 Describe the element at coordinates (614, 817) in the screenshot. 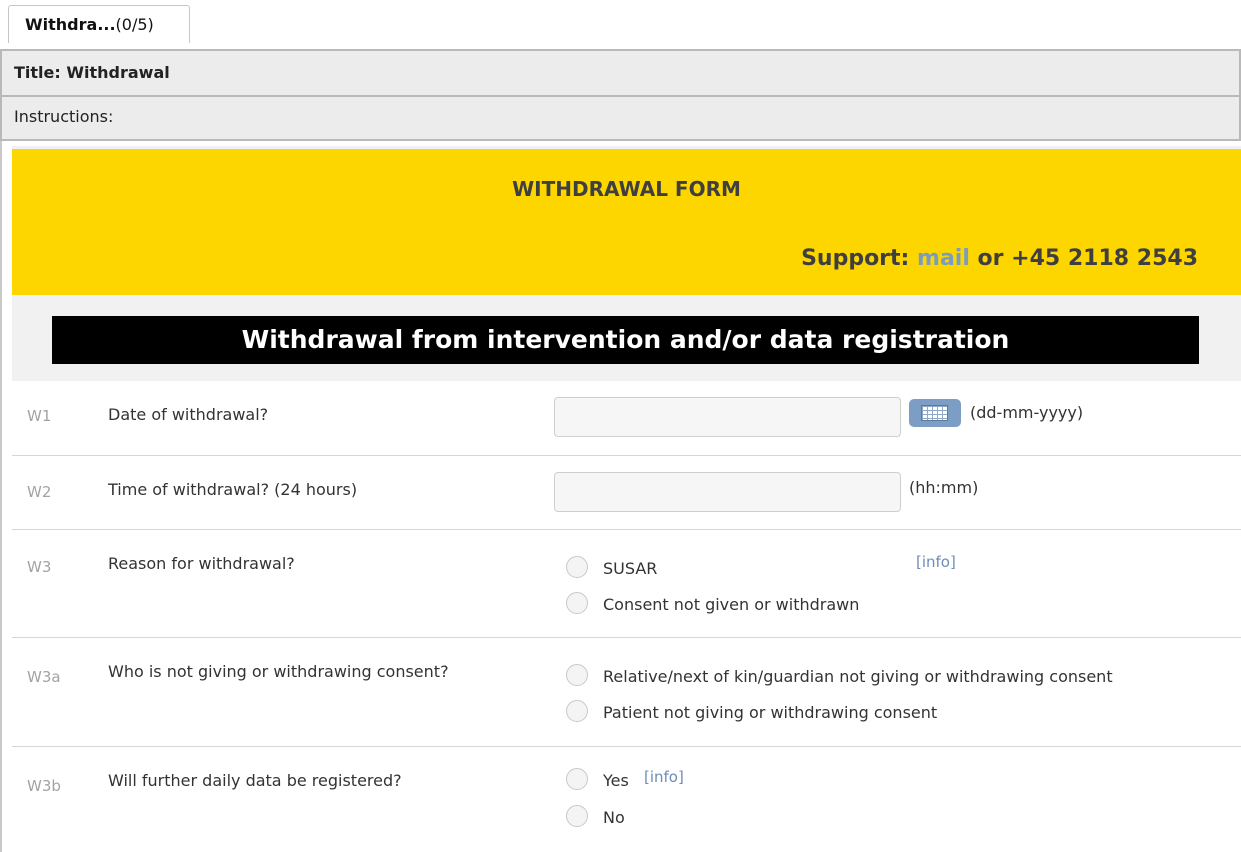

I see `option-label: No` at that location.